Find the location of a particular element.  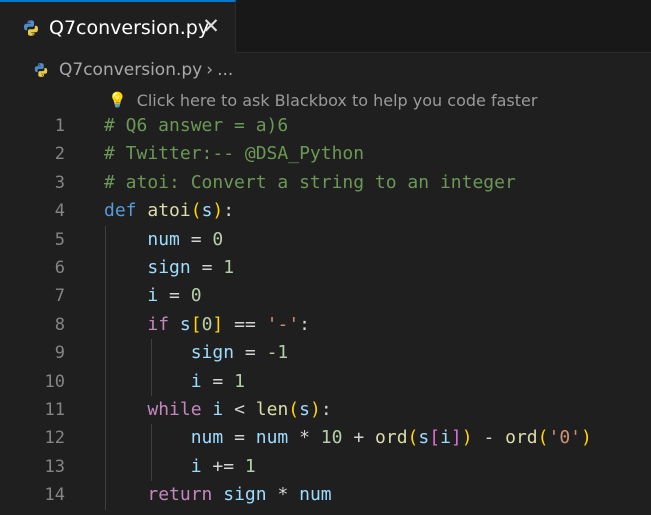

number-literal: -1 is located at coordinates (277, 353).